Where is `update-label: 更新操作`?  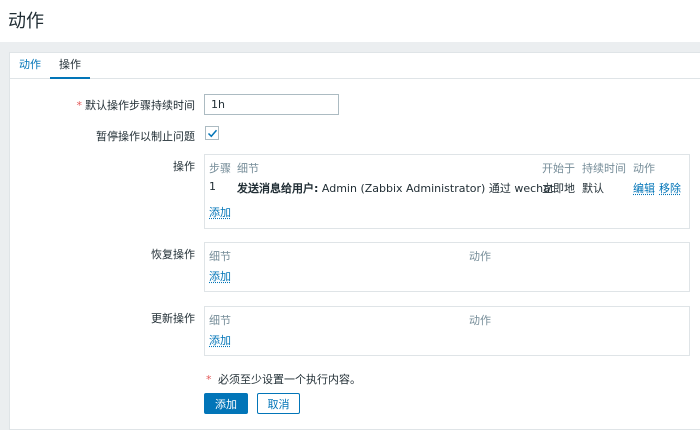 update-label: 更新操作 is located at coordinates (173, 318).